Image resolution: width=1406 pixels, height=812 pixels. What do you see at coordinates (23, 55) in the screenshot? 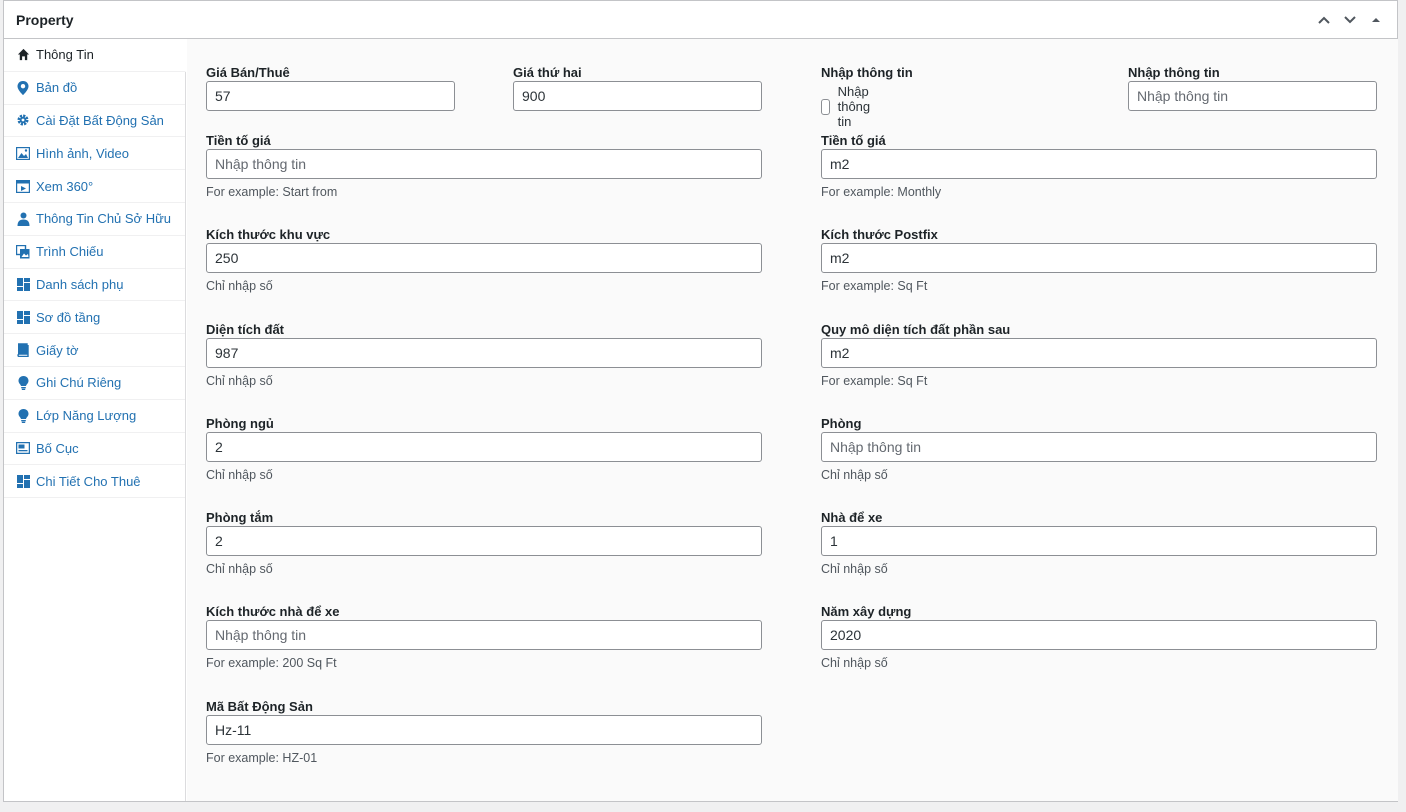
I see `home-icon` at bounding box center [23, 55].